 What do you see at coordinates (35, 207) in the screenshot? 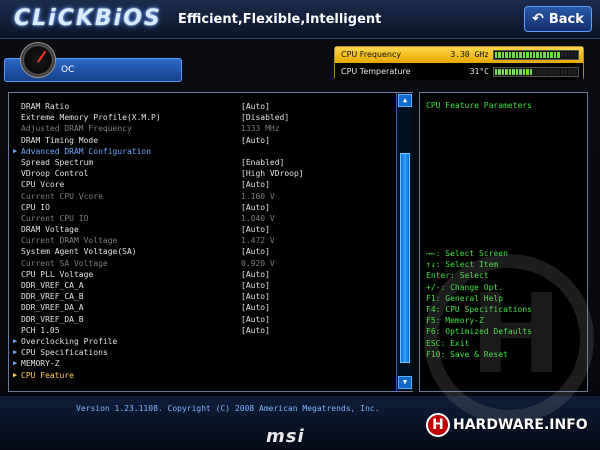
I see `setting-label: CPU IO` at bounding box center [35, 207].